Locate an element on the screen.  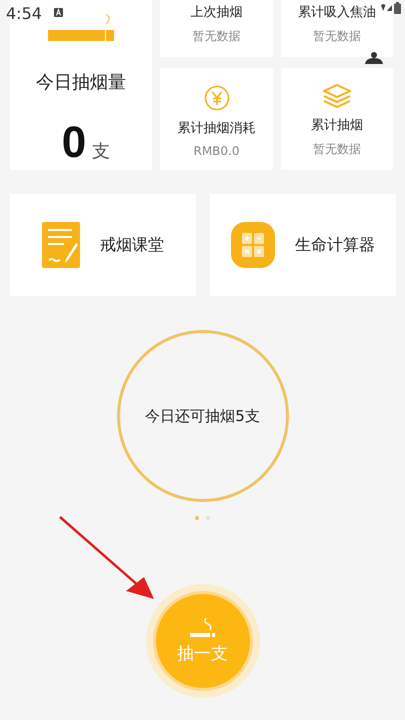
count-unit: 支 is located at coordinates (101, 151).